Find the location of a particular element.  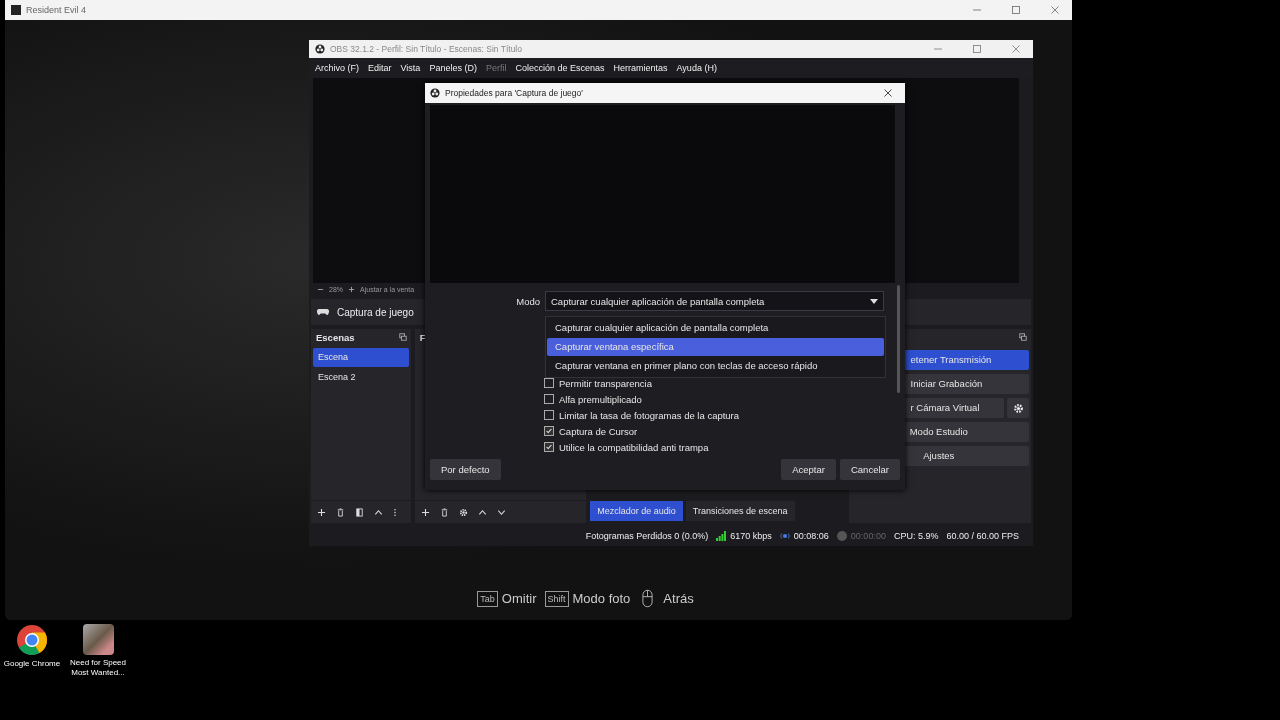

key-cap: Shift is located at coordinates (556, 598).